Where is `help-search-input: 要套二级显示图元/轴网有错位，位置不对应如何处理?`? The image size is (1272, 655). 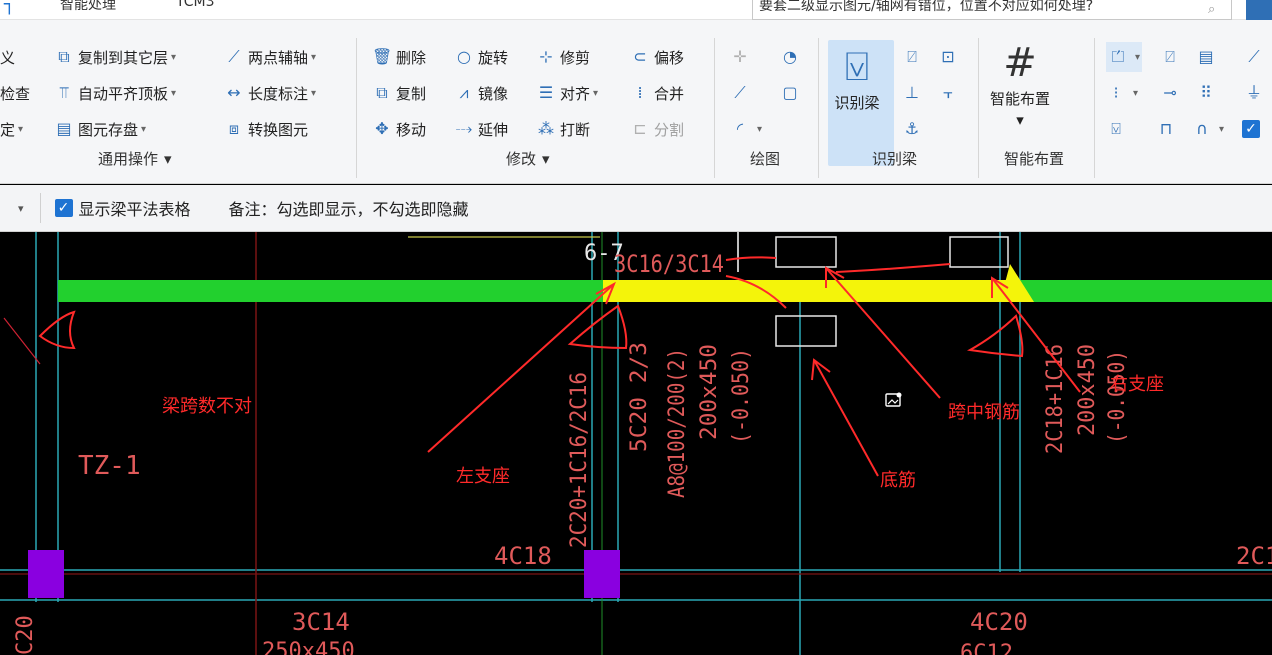
help-search-input: 要套二级显示图元/轴网有错位，位置不对应如何处理? is located at coordinates (992, 10).